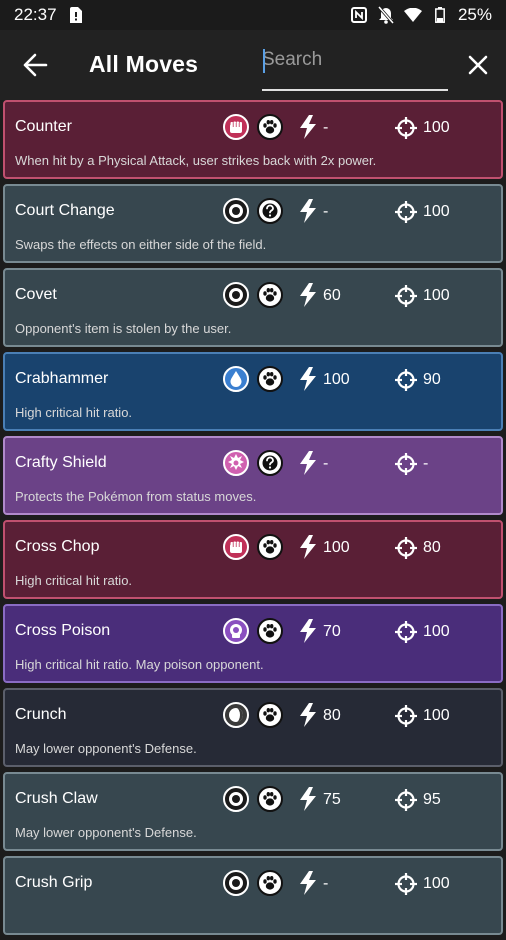 The width and height of the screenshot is (506, 940). What do you see at coordinates (63, 630) in the screenshot?
I see `move-name: Cross Poison` at bounding box center [63, 630].